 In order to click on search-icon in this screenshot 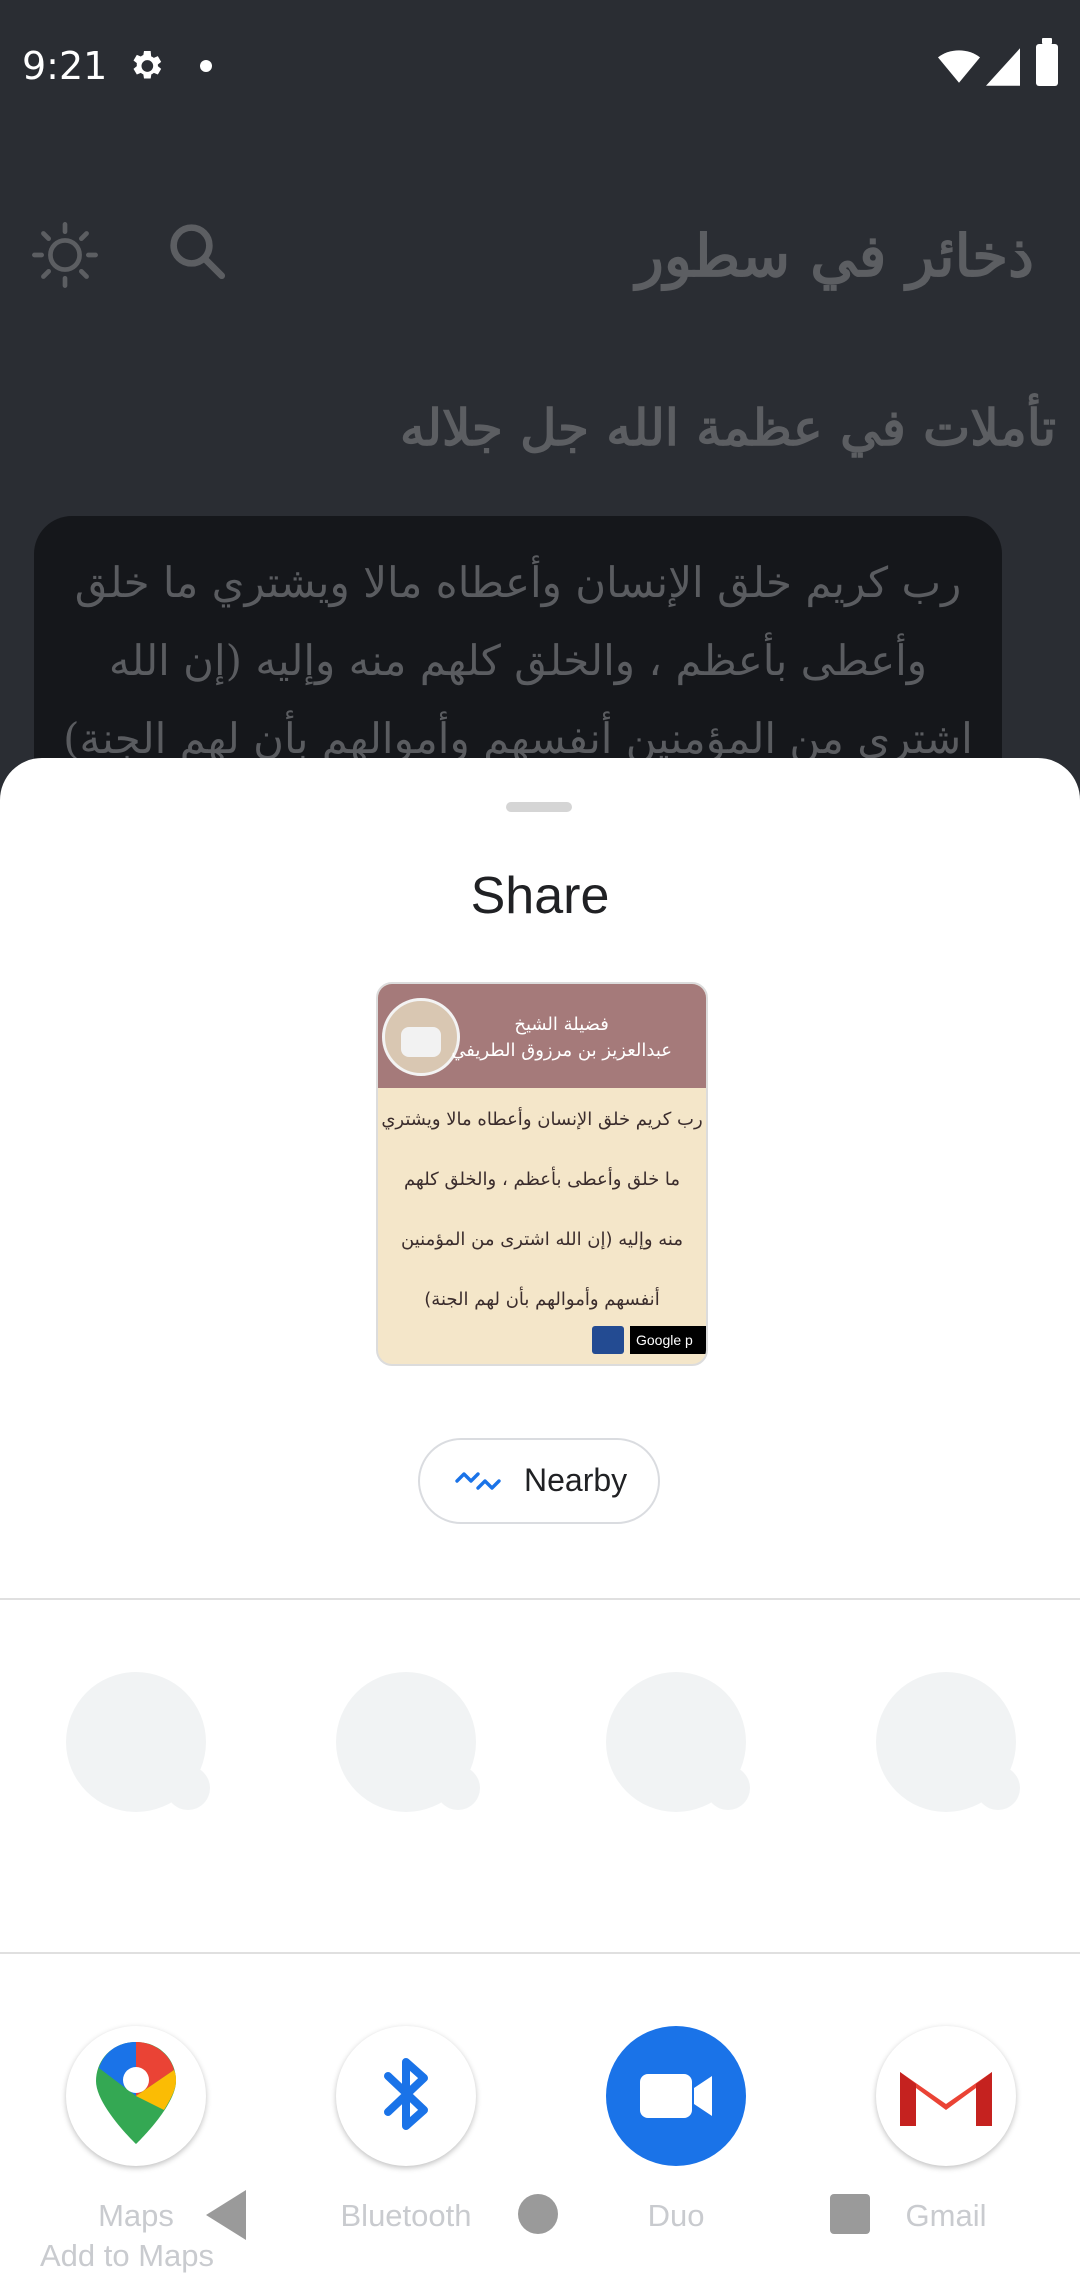, I will do `click(197, 251)`.